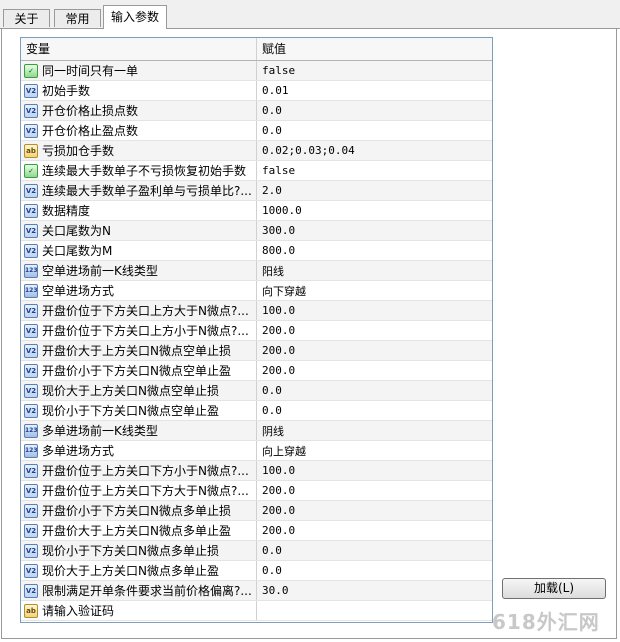  I want to click on table-row: ab 亏损加仓手数 0.02;0.03;0.04, so click(256, 151).